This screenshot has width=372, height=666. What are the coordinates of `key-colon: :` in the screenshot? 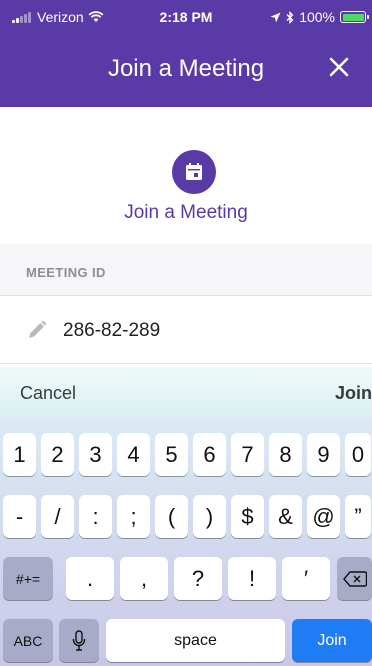 It's located at (95, 516).